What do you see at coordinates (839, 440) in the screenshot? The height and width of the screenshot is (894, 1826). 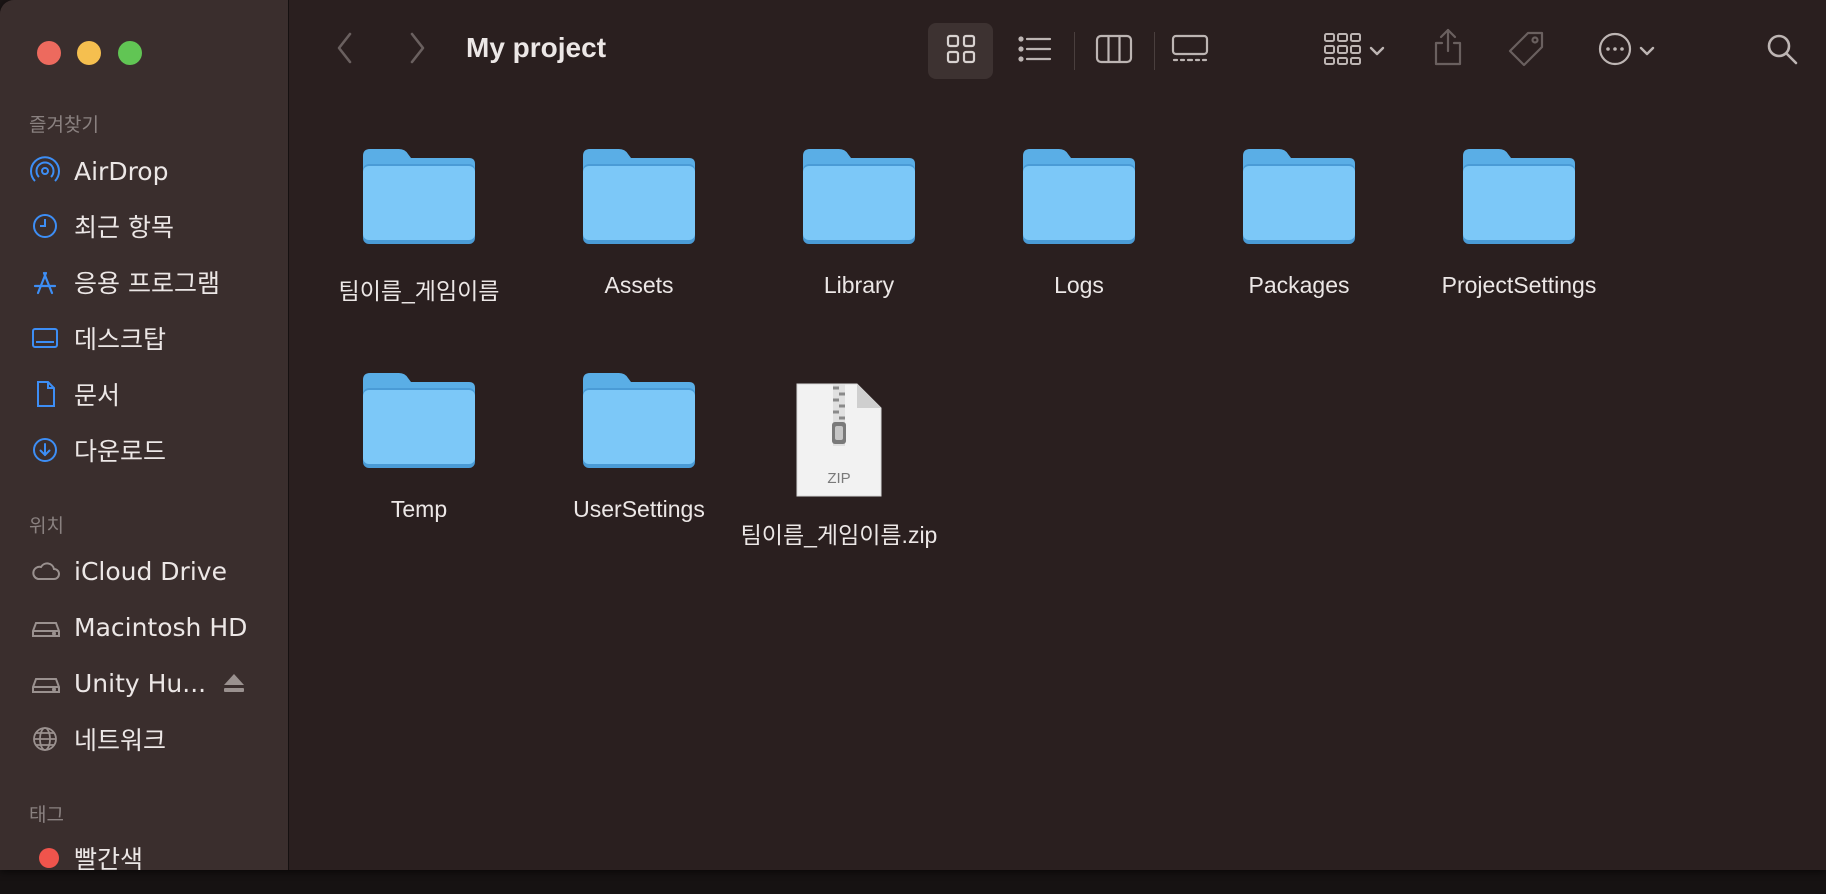 I see `zip-file-icon: ZIP` at bounding box center [839, 440].